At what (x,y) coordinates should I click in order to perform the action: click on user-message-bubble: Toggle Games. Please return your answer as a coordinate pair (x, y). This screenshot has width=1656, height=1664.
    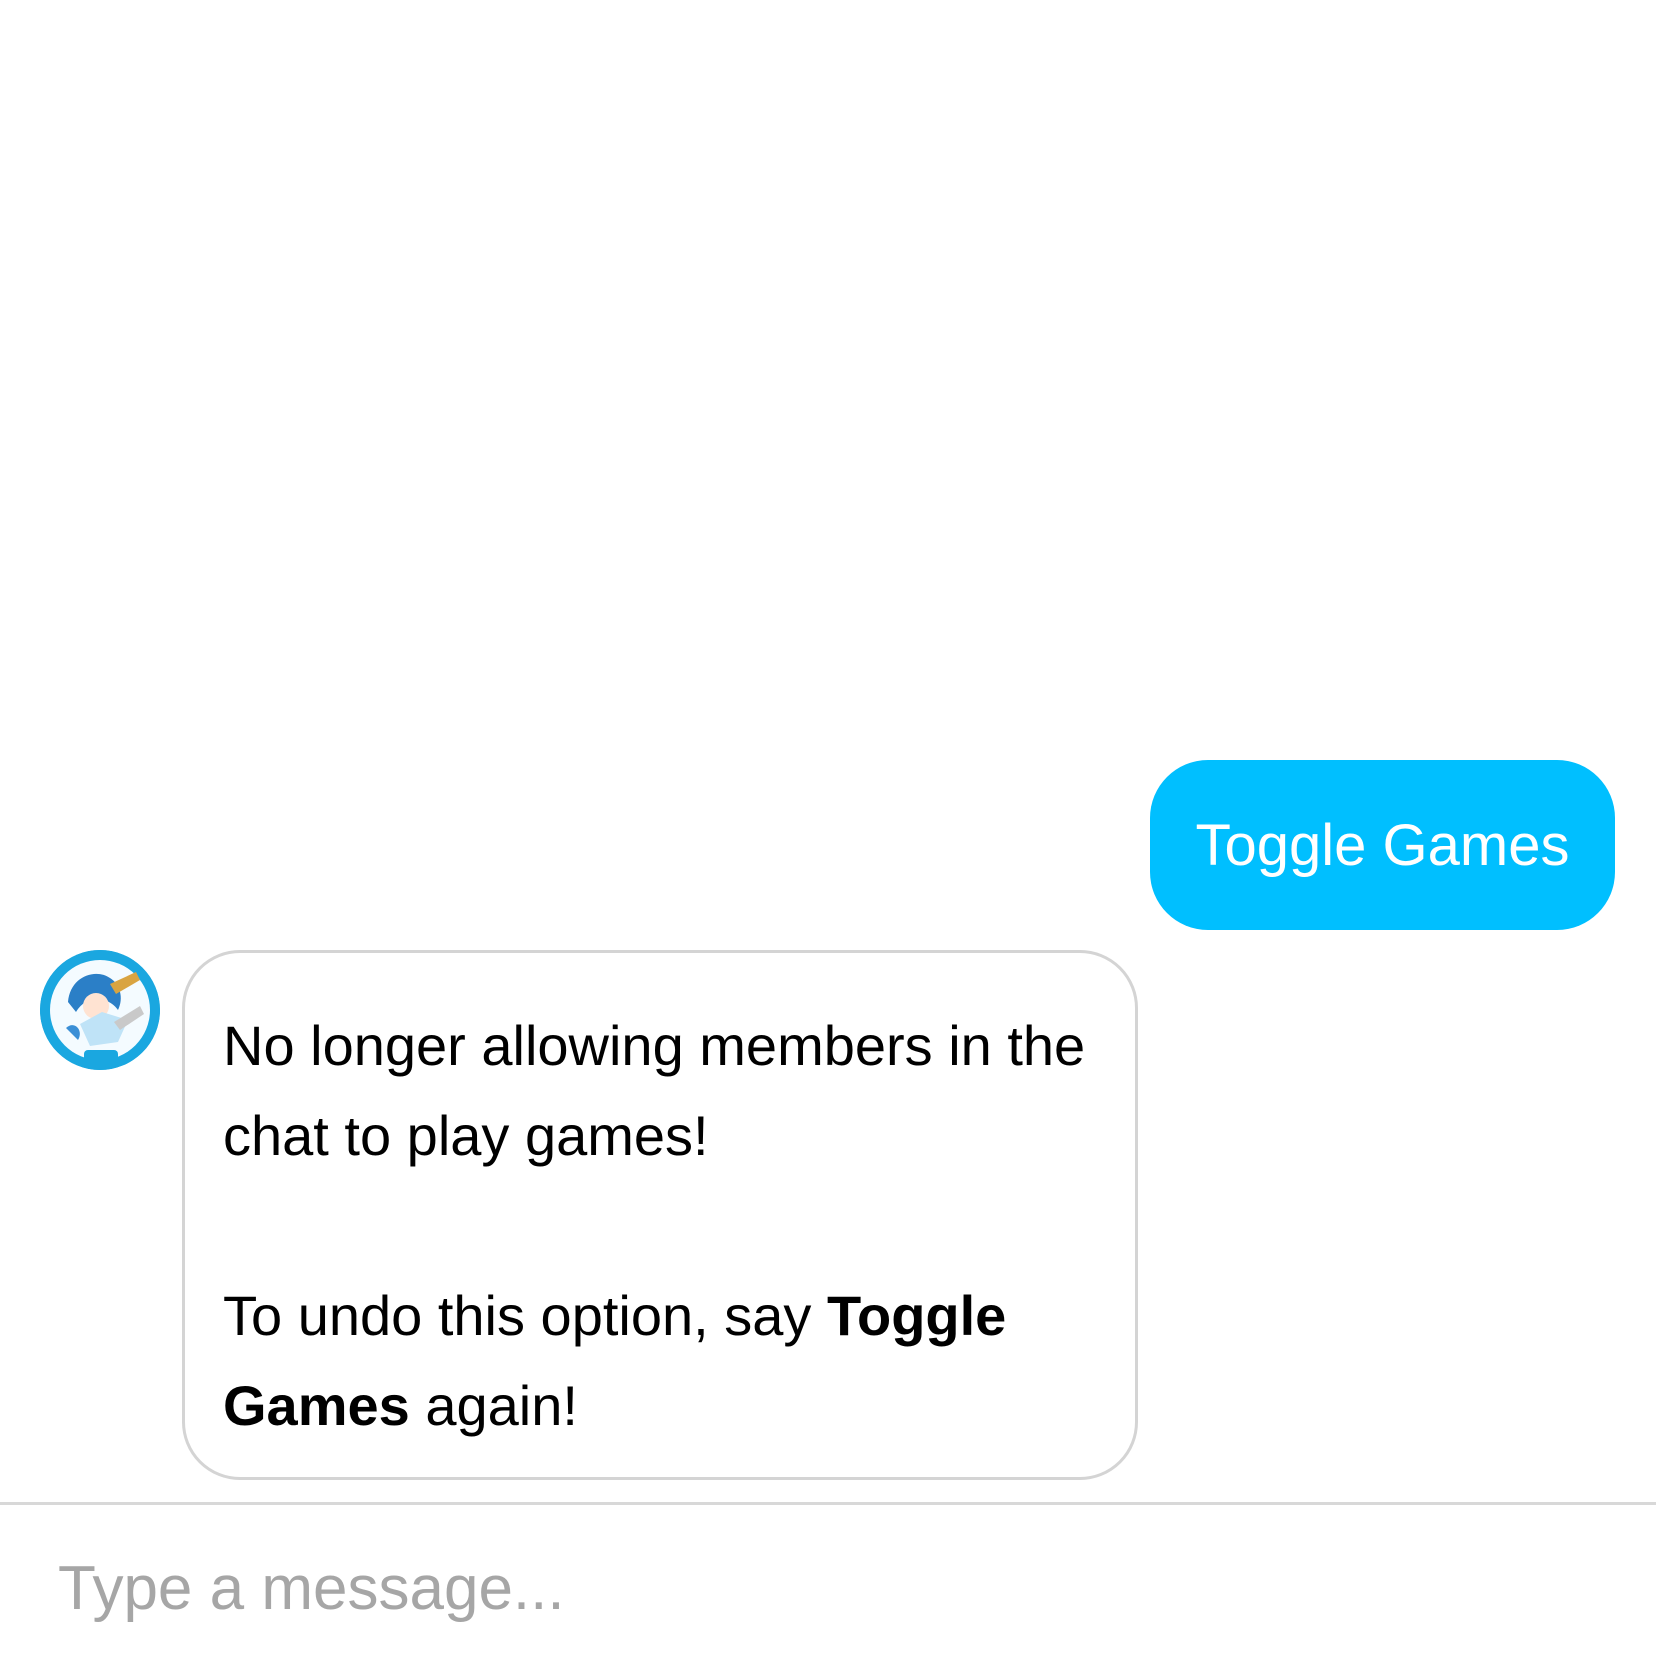
    Looking at the image, I should click on (1382, 845).